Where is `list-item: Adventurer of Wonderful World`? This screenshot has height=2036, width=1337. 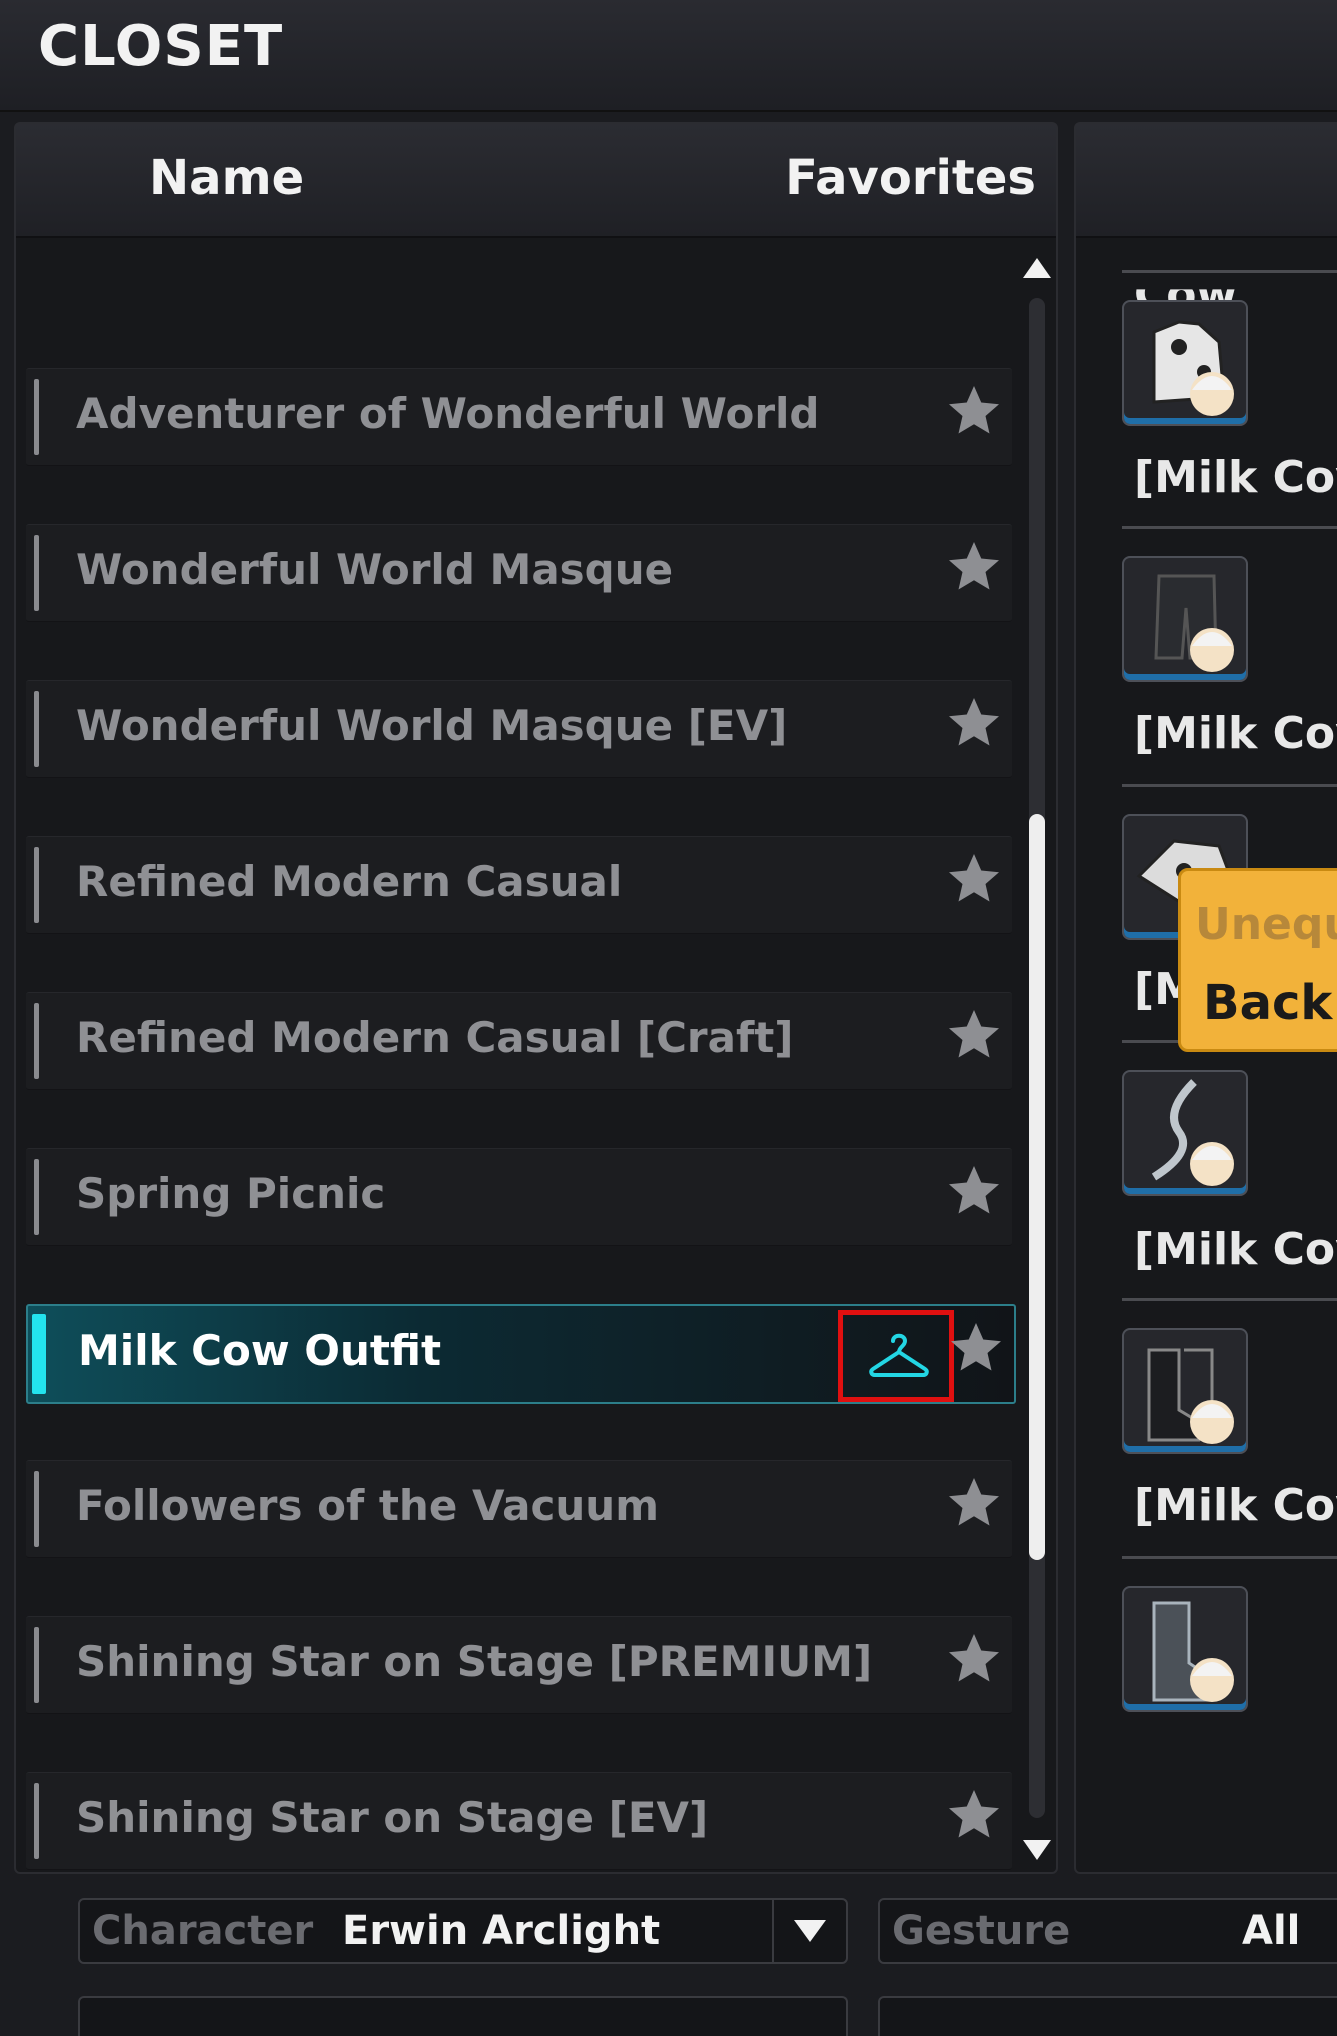 list-item: Adventurer of Wonderful World is located at coordinates (519, 417).